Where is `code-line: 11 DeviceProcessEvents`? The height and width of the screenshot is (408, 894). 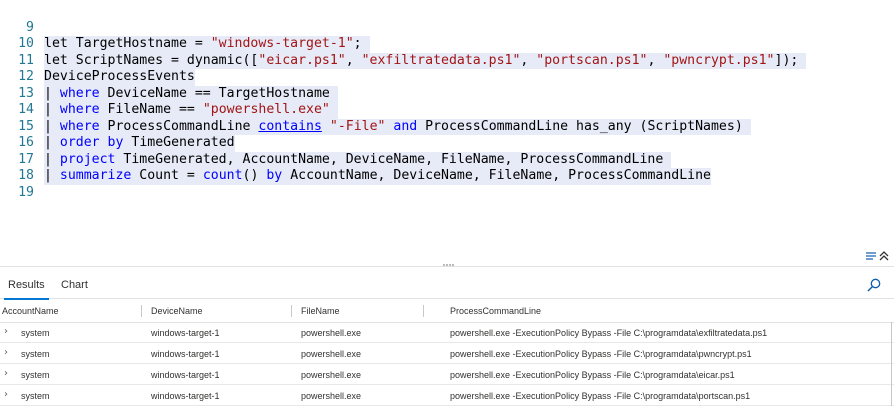
code-line: 11 DeviceProcessEvents is located at coordinates (97, 61).